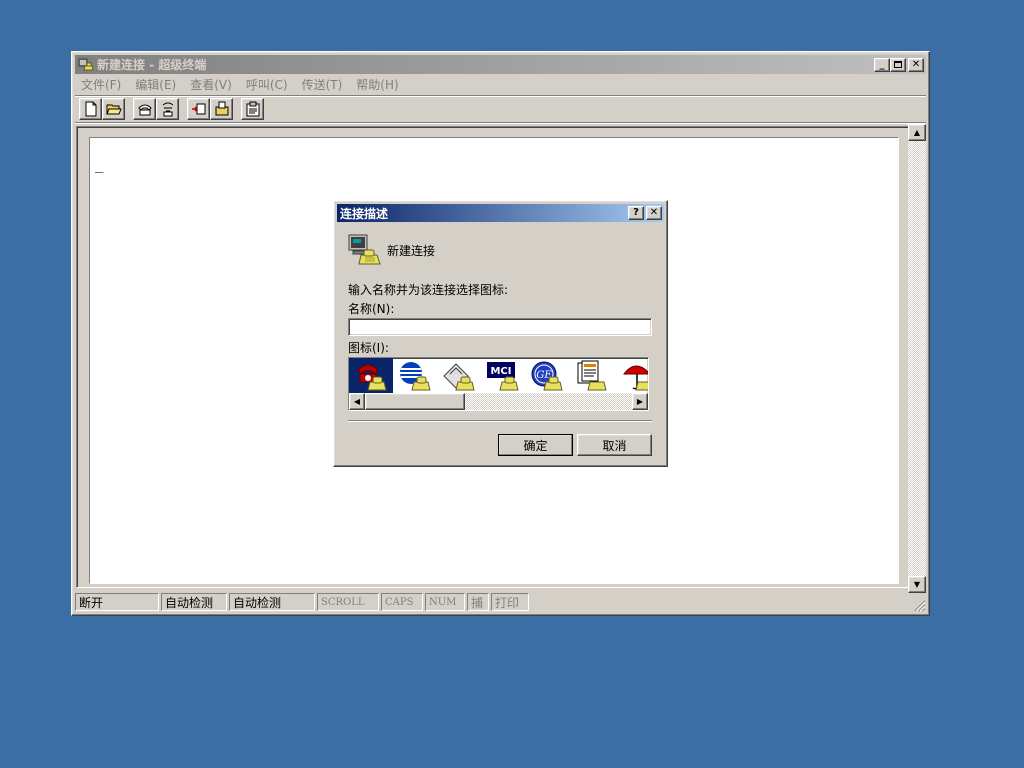  I want to click on icon-option-red-phone, so click(371, 376).